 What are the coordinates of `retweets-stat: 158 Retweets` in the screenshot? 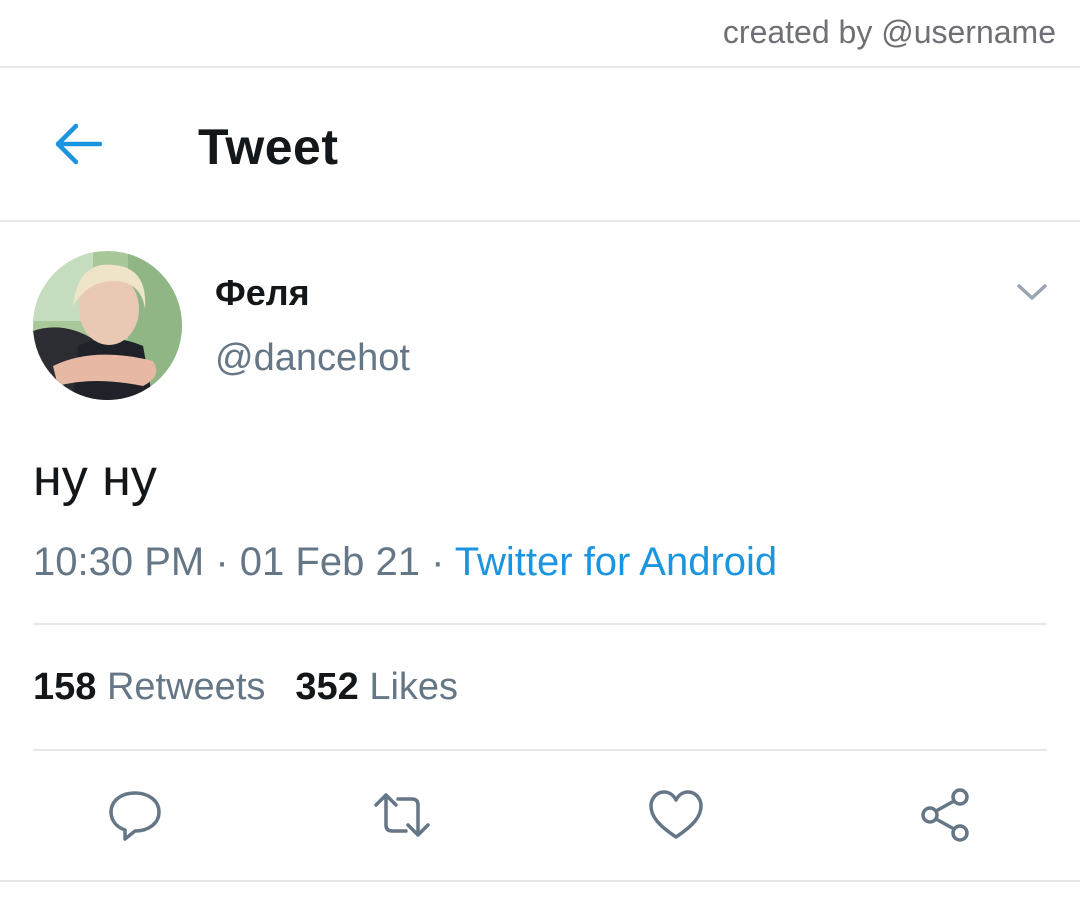 It's located at (149, 687).